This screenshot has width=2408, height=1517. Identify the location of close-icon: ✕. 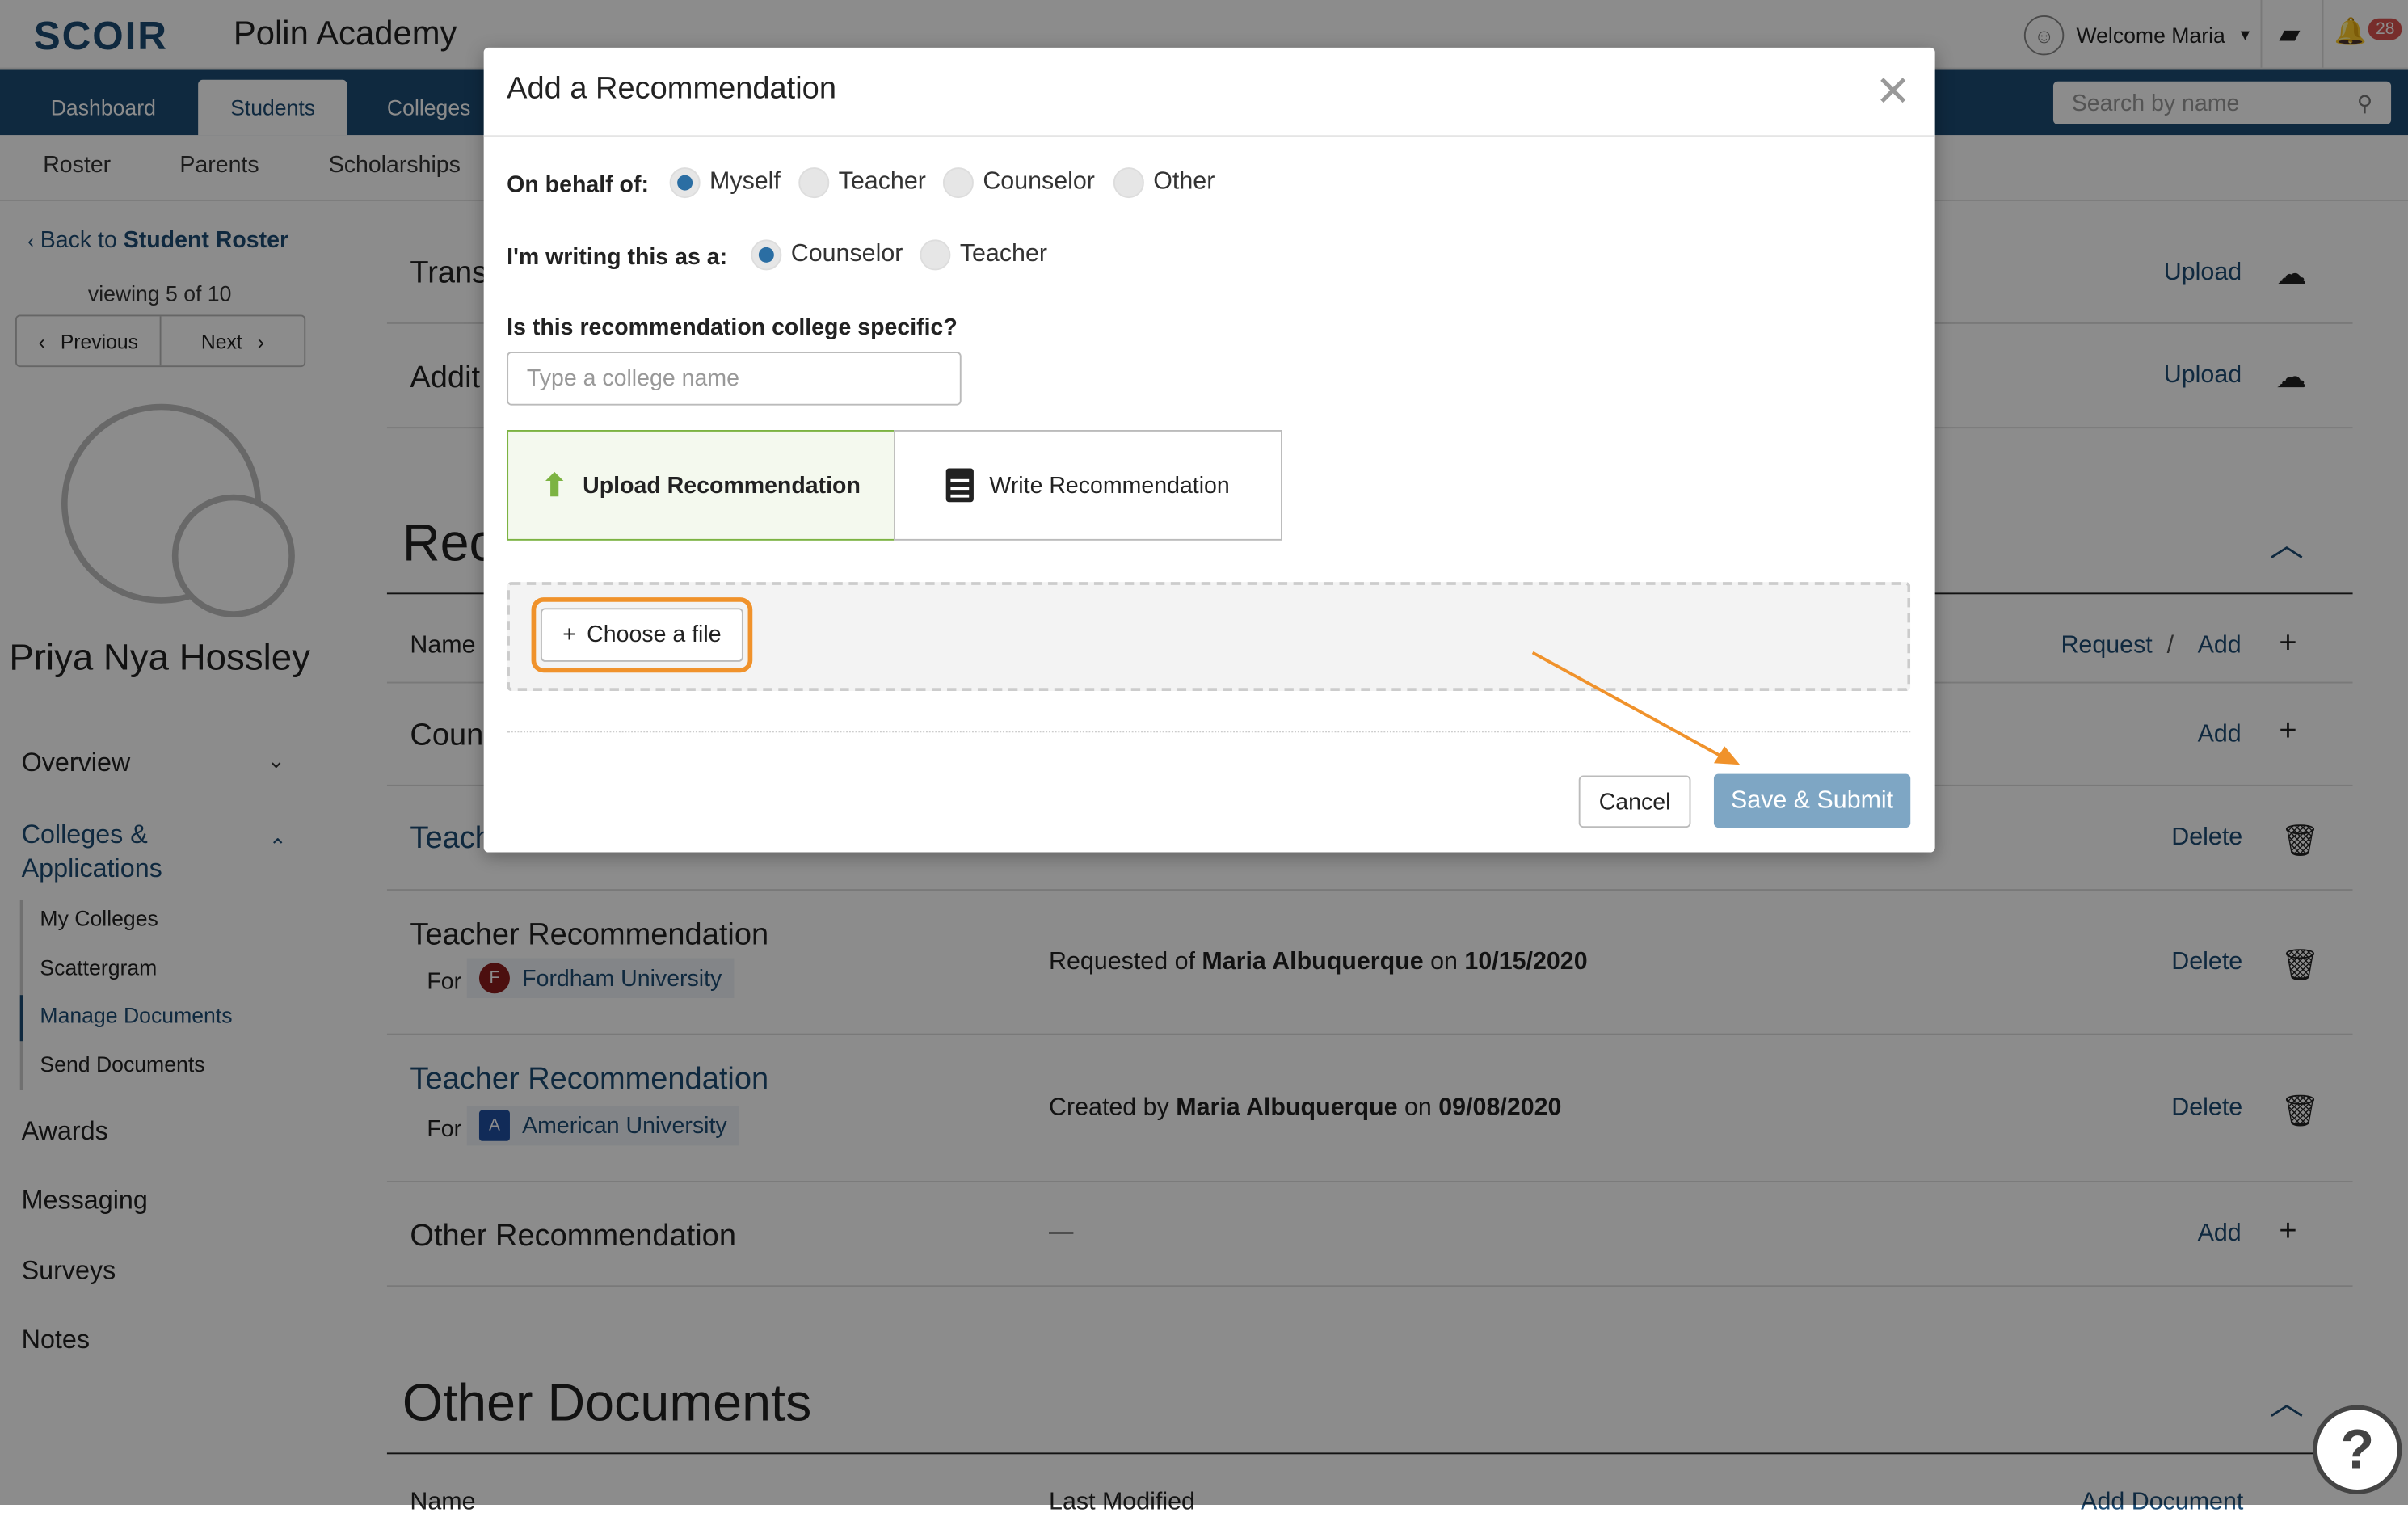
(1893, 91).